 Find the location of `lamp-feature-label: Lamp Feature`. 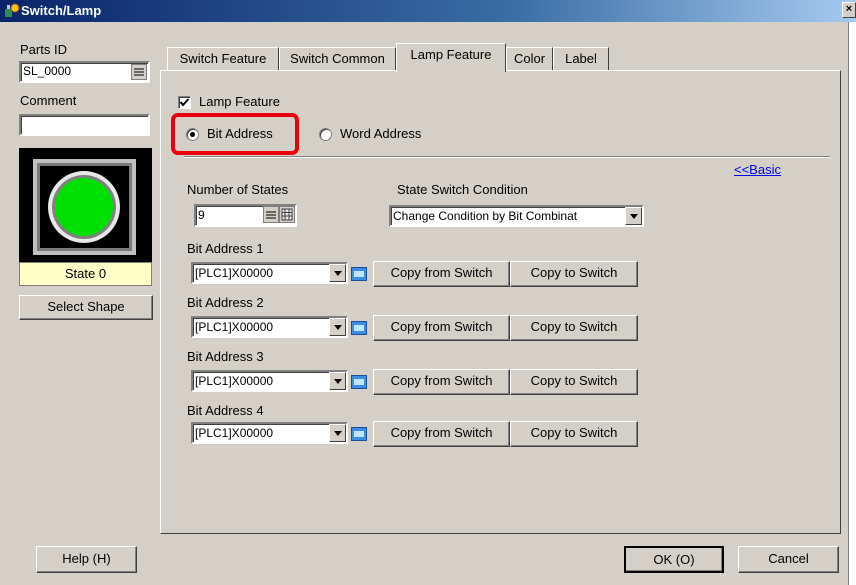

lamp-feature-label: Lamp Feature is located at coordinates (239, 101).